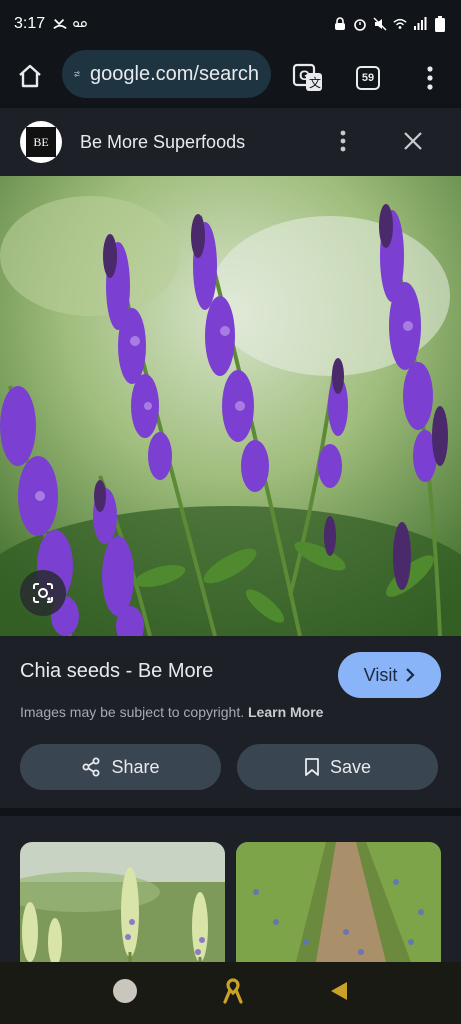 Image resolution: width=461 pixels, height=1024 pixels. I want to click on share-icon, so click(91, 767).